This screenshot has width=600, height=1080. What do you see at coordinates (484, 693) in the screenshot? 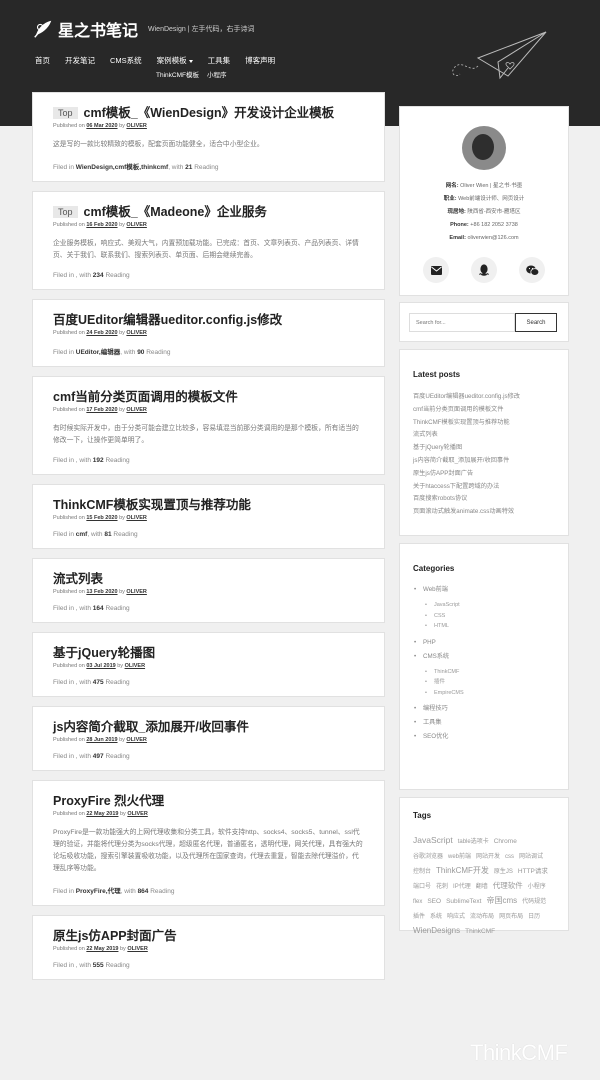
I see `subcategory-item: EmpireCMS` at bounding box center [484, 693].